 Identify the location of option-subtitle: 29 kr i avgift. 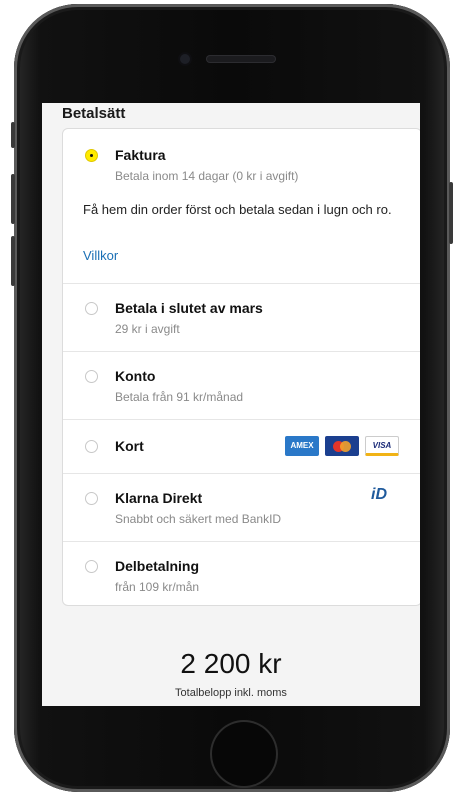
(147, 329).